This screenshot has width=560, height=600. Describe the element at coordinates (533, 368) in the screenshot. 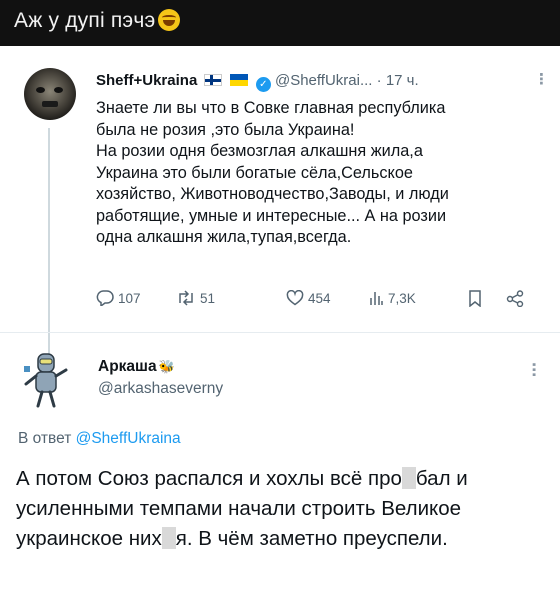

I see `more-icon: ⋯` at that location.